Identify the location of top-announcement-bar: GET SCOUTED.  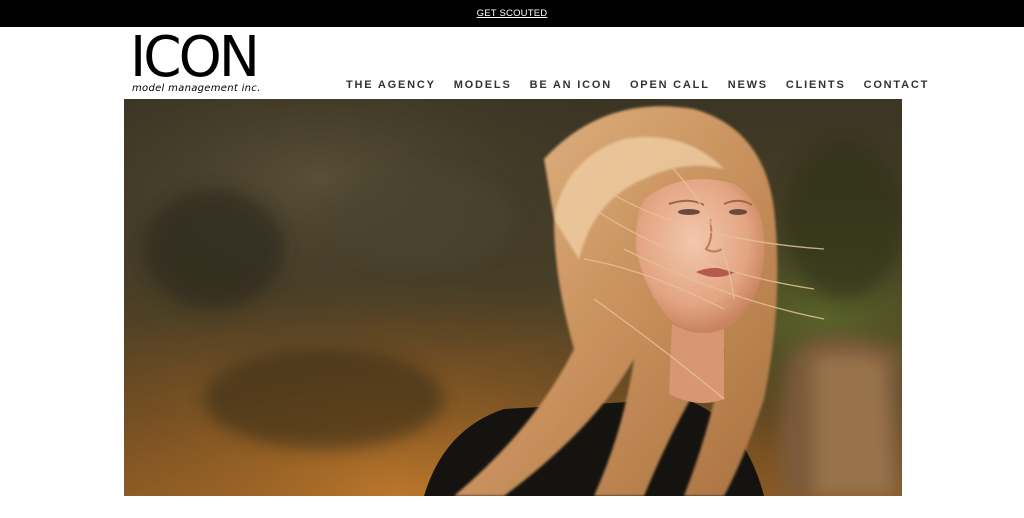
(512, 13).